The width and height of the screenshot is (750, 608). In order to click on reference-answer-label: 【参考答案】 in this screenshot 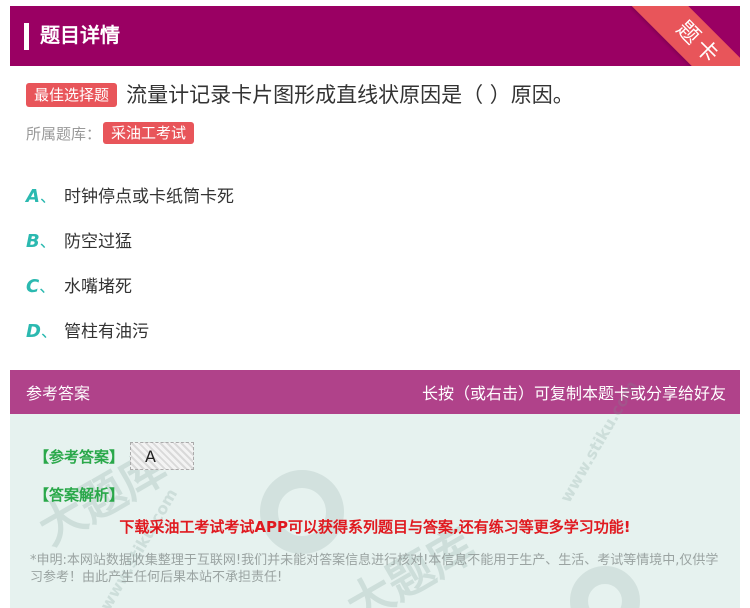, I will do `click(79, 456)`.